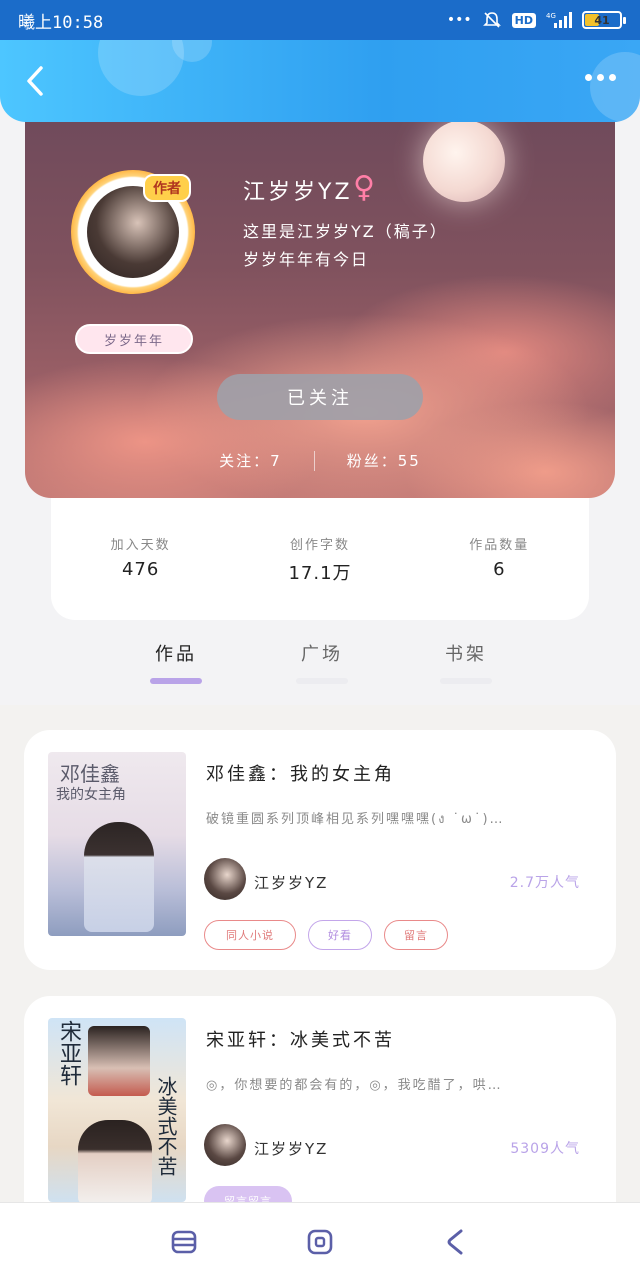 The height and width of the screenshot is (1280, 640). I want to click on work-popularity: 2.7万人气, so click(544, 883).